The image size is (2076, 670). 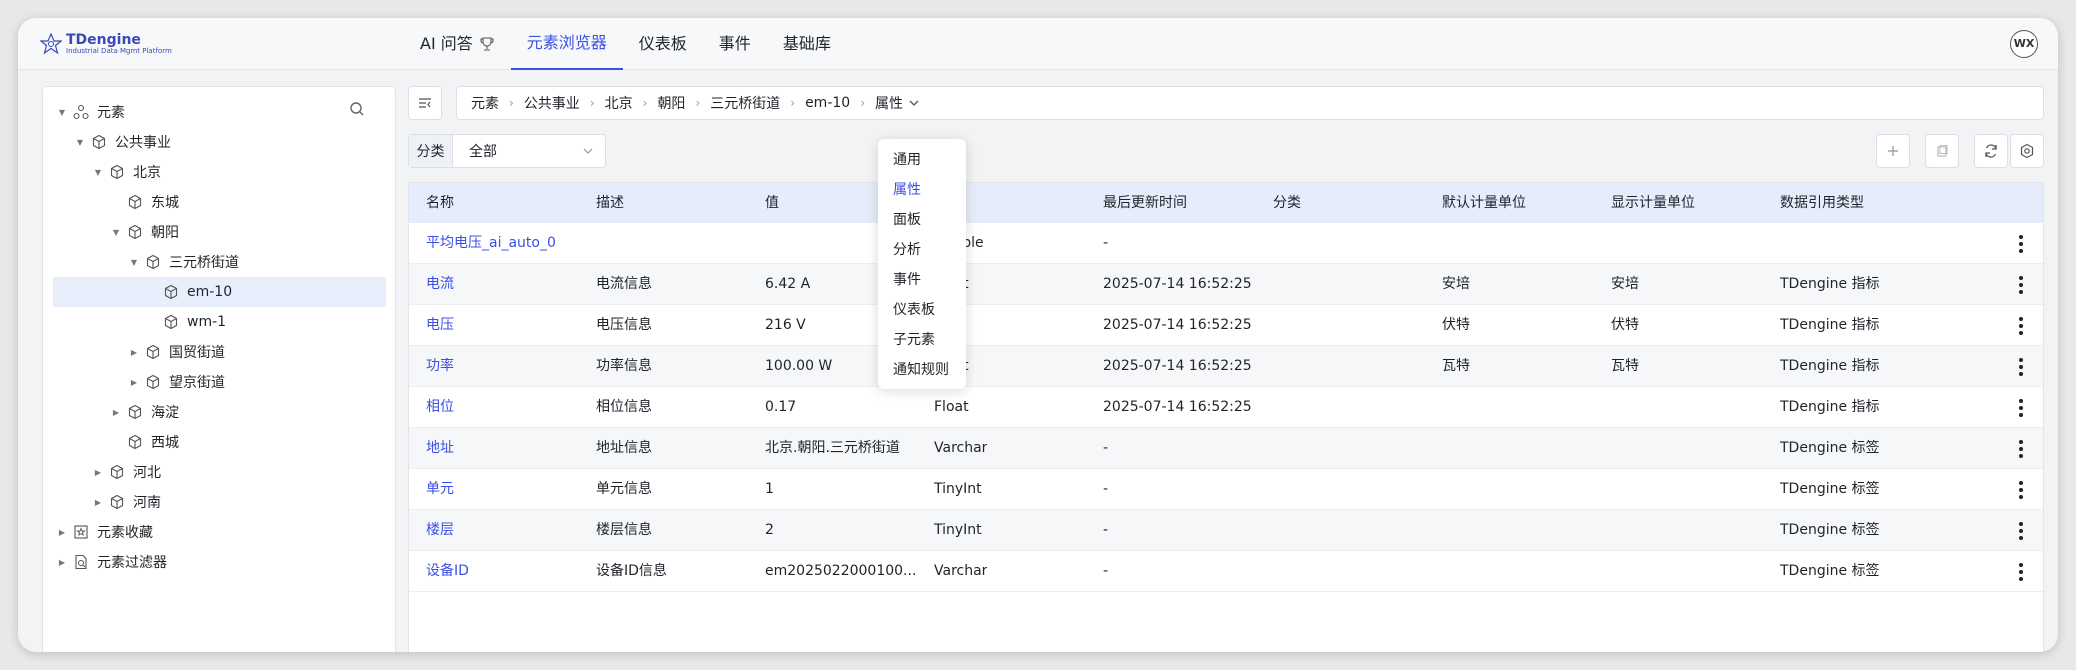 I want to click on nav-ai-qa: AI 问答, so click(x=457, y=44).